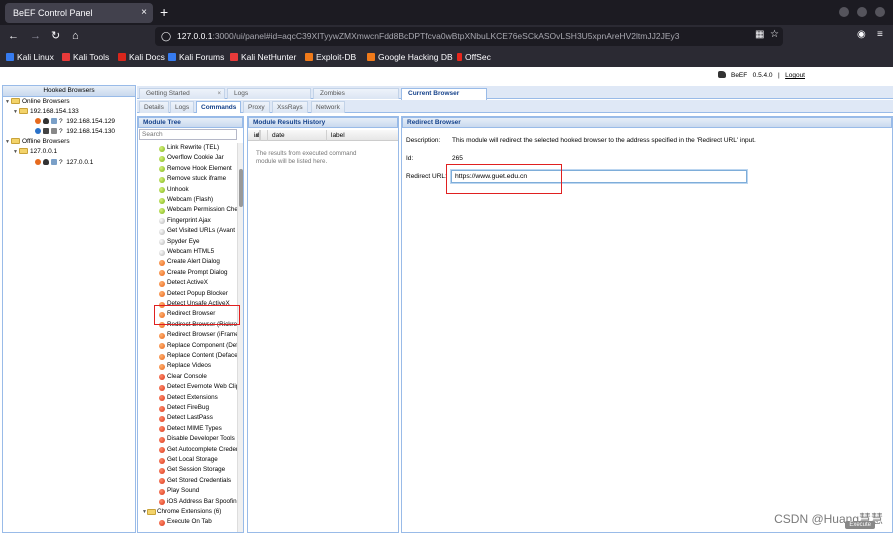  Describe the element at coordinates (880, 12) in the screenshot. I see `close-window-icon` at that location.